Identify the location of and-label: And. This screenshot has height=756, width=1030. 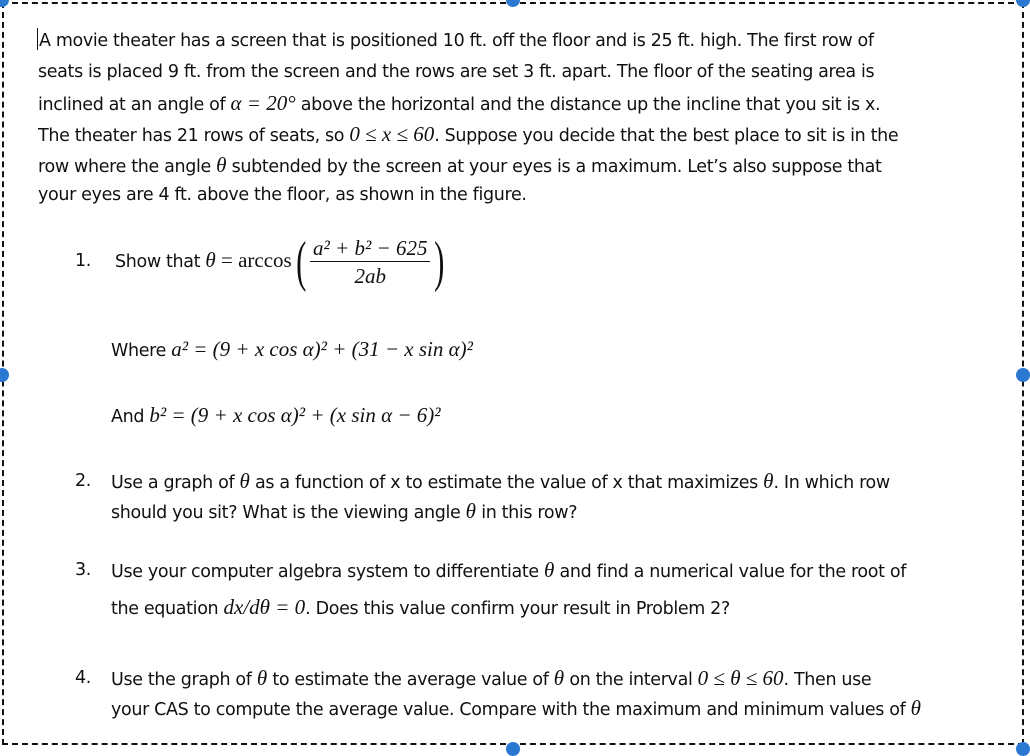
(128, 417).